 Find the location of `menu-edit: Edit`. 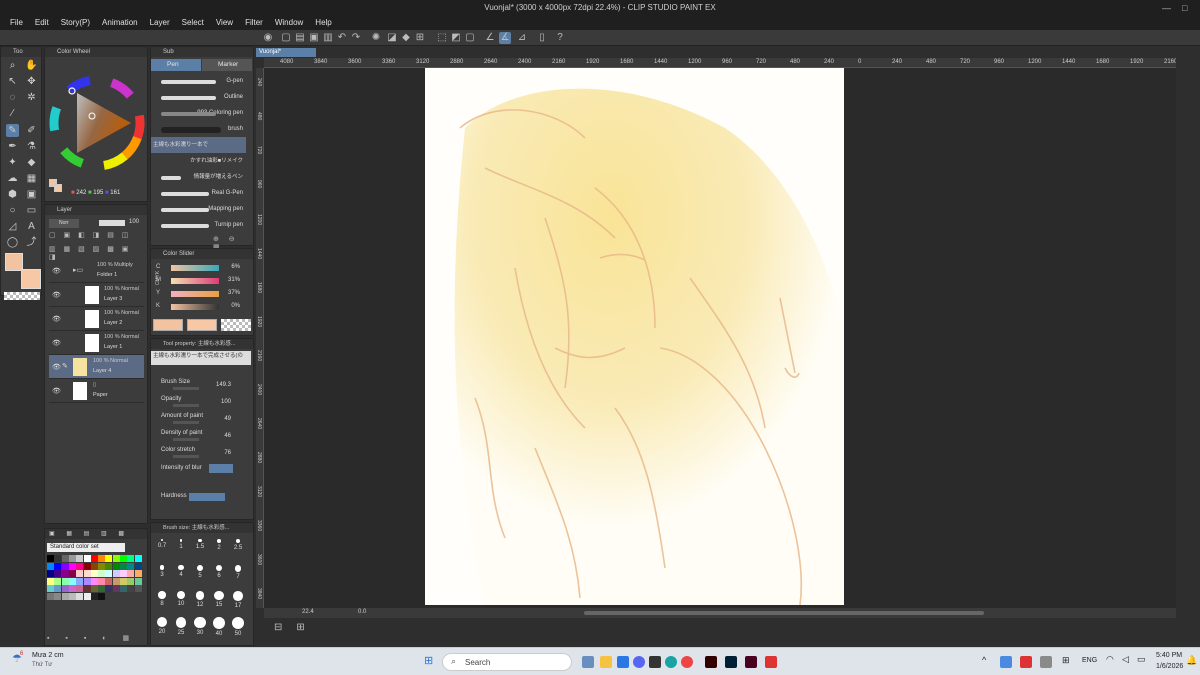

menu-edit: Edit is located at coordinates (42, 23).